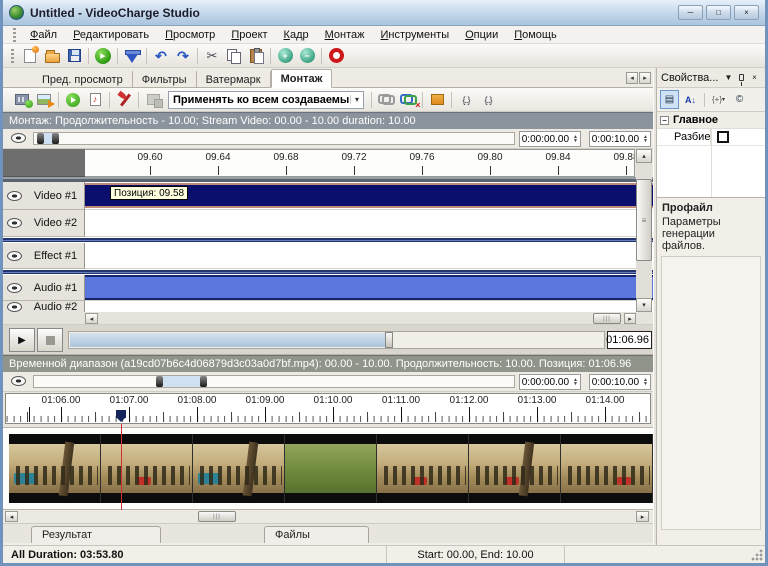 This screenshot has height=566, width=768. Describe the element at coordinates (409, 100) in the screenshot. I see `unlink-button: ×` at that location.